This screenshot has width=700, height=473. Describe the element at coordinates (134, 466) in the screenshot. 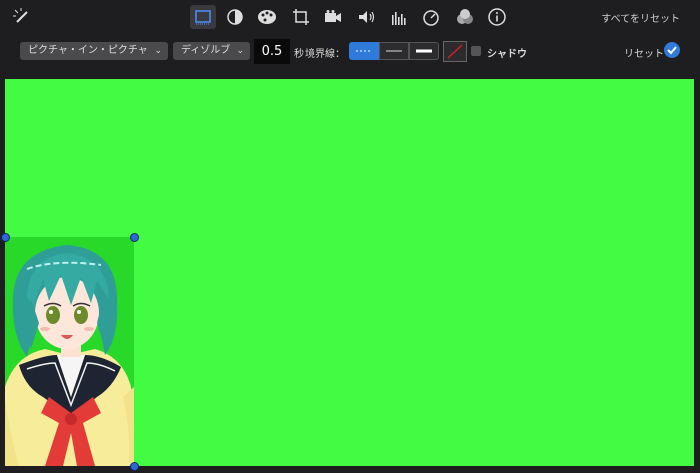

I see `pip-resize-handle-bottom-right` at that location.